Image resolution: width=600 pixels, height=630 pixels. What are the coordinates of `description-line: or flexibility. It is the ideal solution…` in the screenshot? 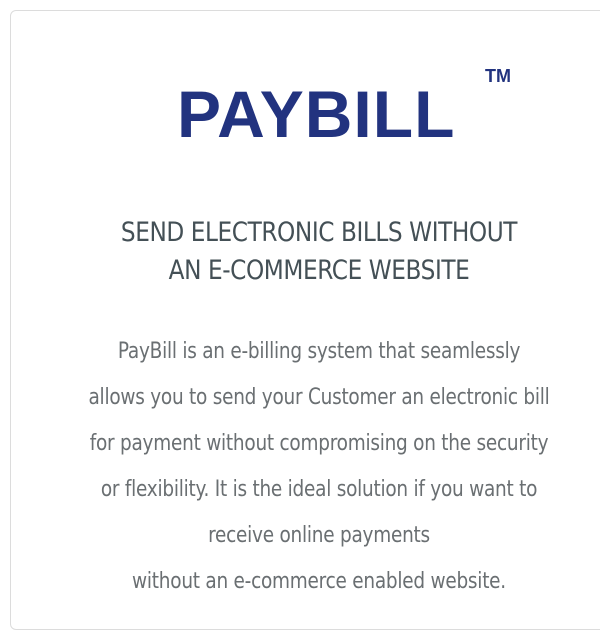 It's located at (319, 489).